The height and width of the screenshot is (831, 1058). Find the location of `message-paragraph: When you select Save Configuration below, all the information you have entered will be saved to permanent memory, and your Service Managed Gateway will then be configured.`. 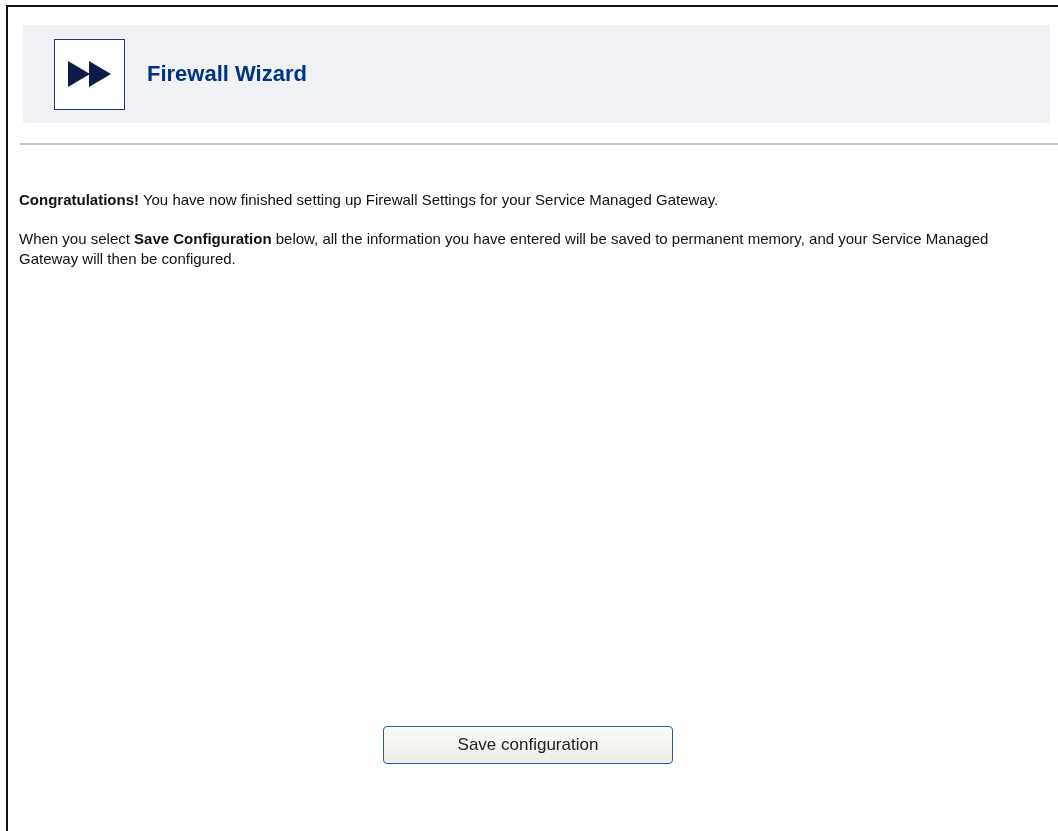

message-paragraph: When you select Save Configuration below, all the information you have entered will be saved to permanent memory, and your Service Managed Gateway will then be configured. is located at coordinates (504, 249).